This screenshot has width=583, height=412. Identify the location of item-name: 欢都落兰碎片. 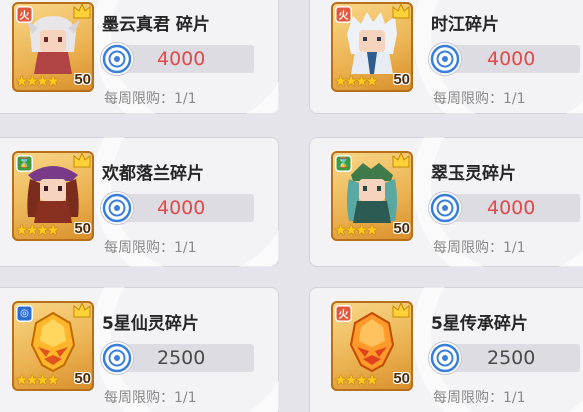
(153, 174).